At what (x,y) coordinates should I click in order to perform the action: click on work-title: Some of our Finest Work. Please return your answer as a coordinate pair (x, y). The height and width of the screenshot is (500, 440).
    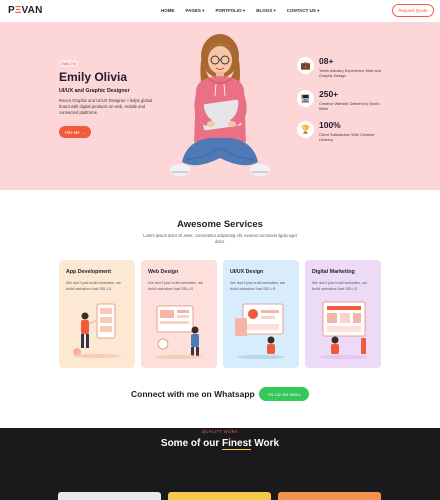
    Looking at the image, I should click on (220, 444).